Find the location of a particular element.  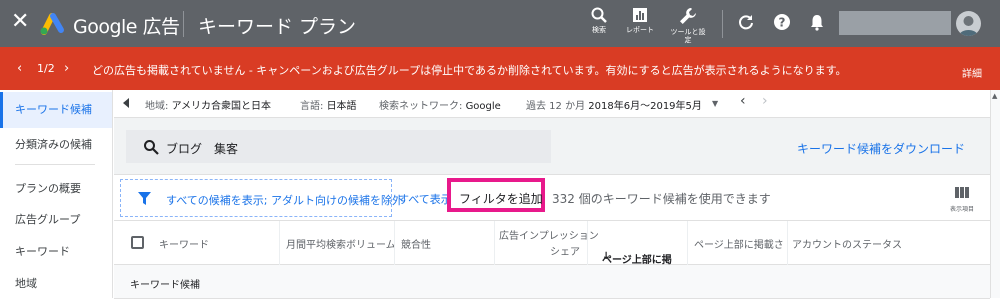

group-label: キーワード候補 is located at coordinates (165, 285).